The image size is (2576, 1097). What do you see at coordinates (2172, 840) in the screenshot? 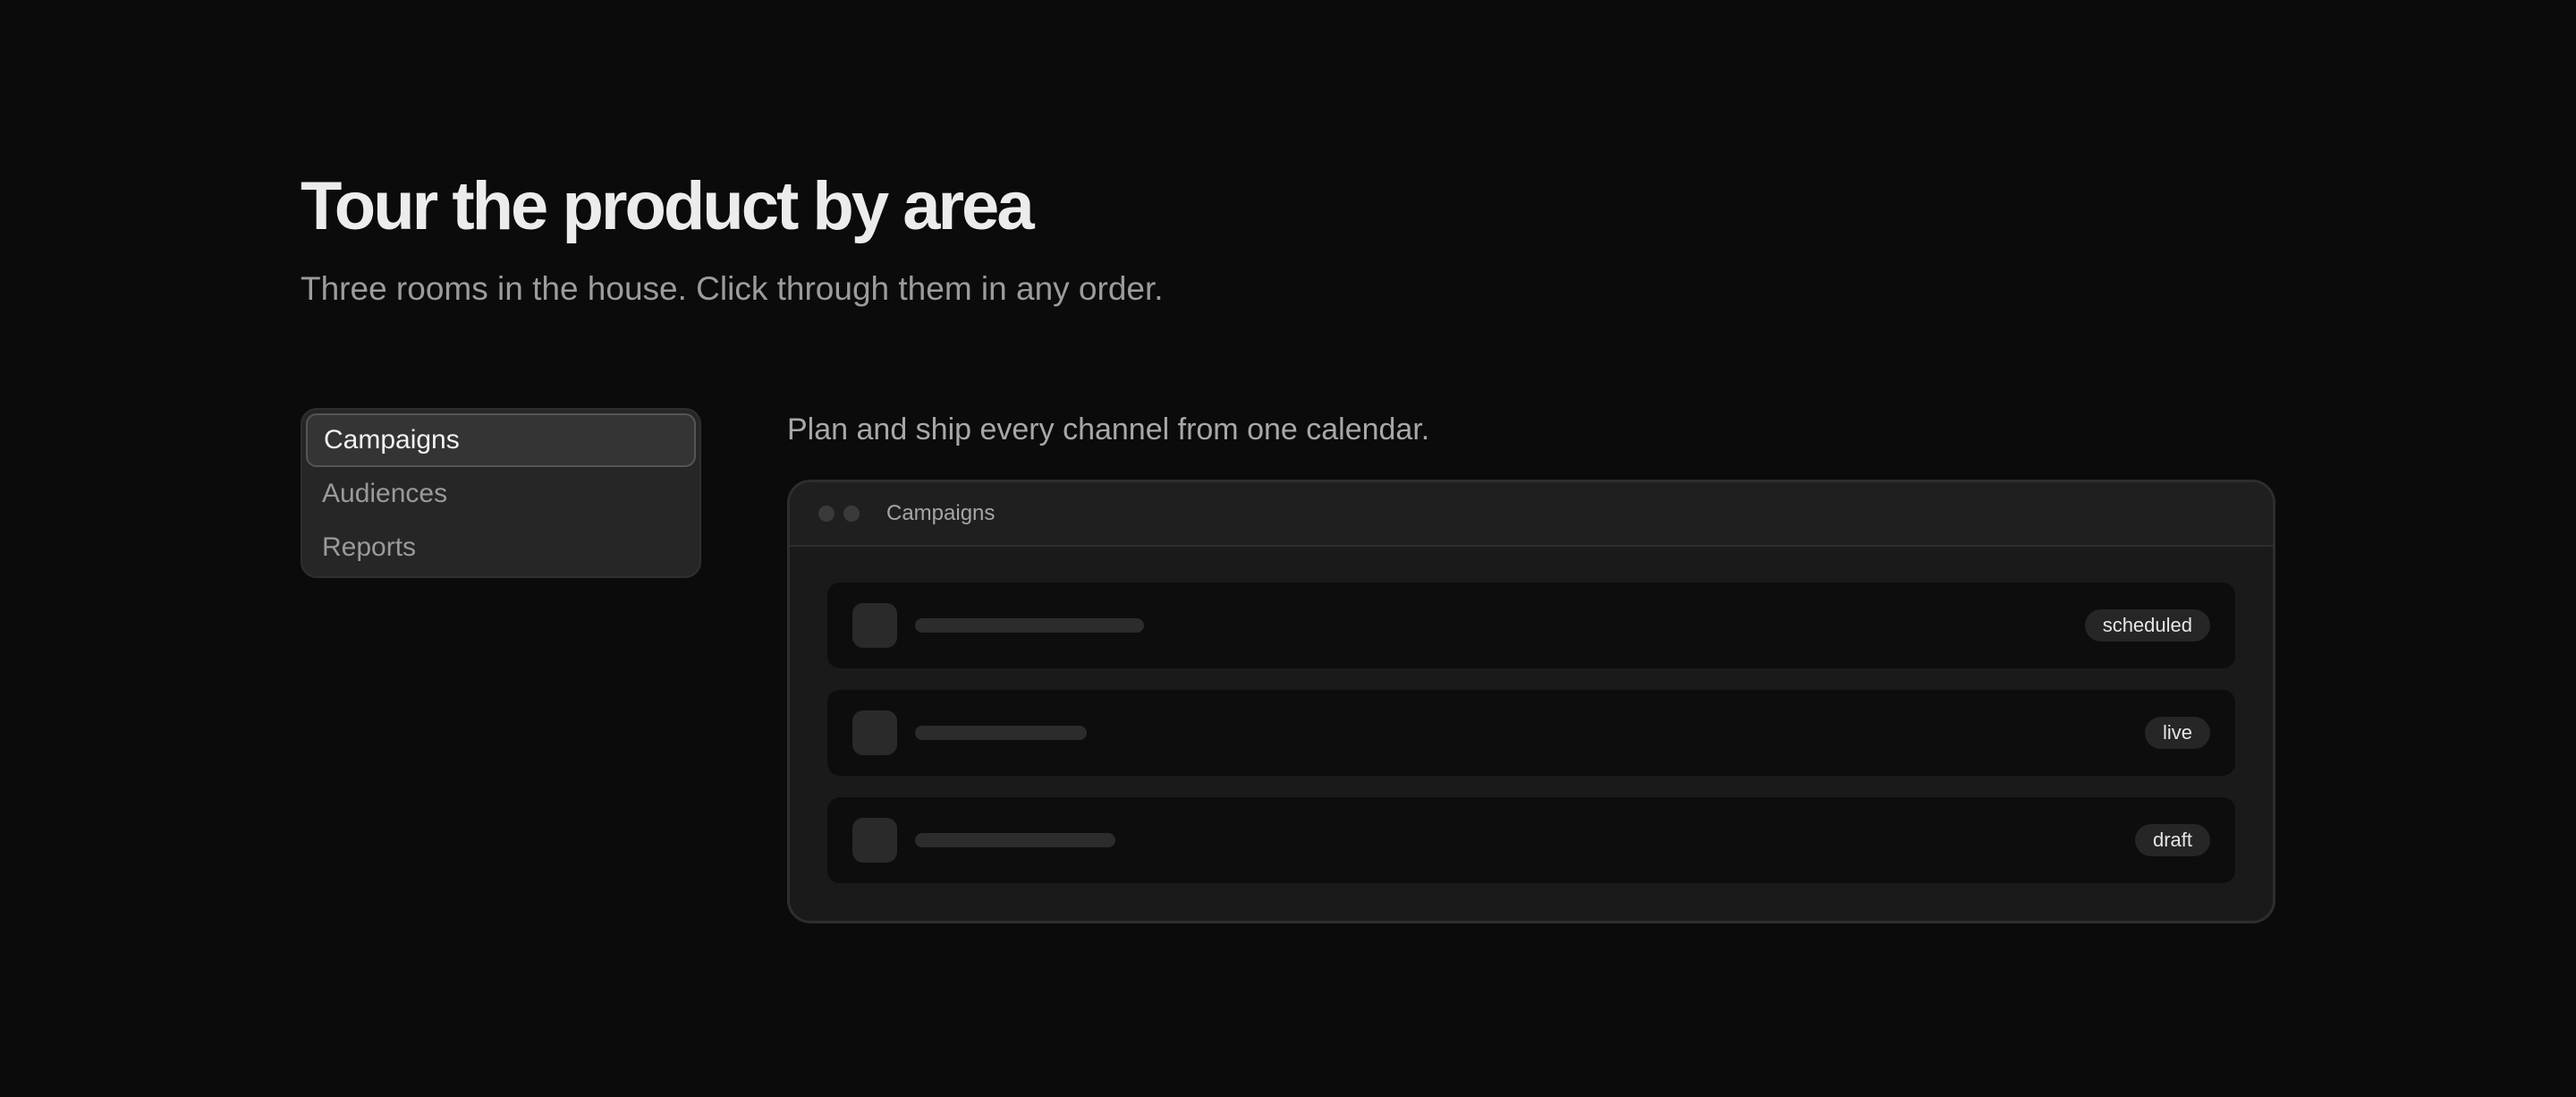
I see `status-badge: draft` at bounding box center [2172, 840].